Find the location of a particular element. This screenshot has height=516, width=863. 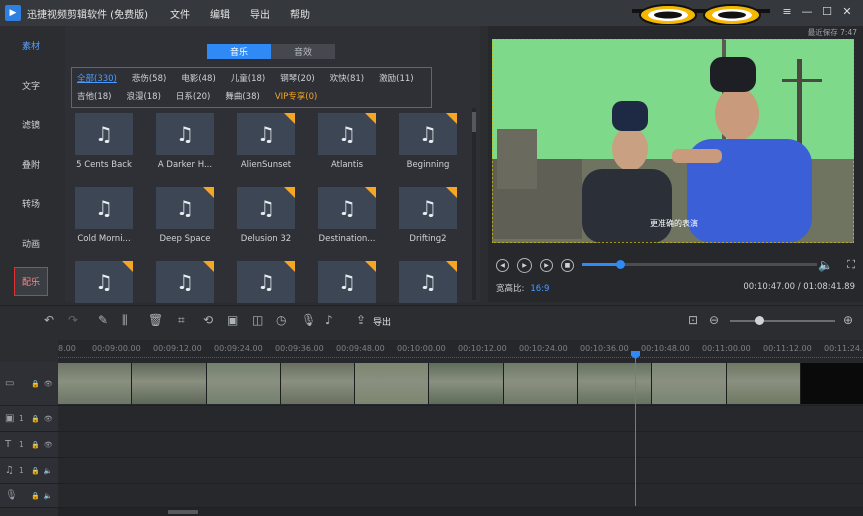

sidebar-item-material: 素材 is located at coordinates (31, 46).